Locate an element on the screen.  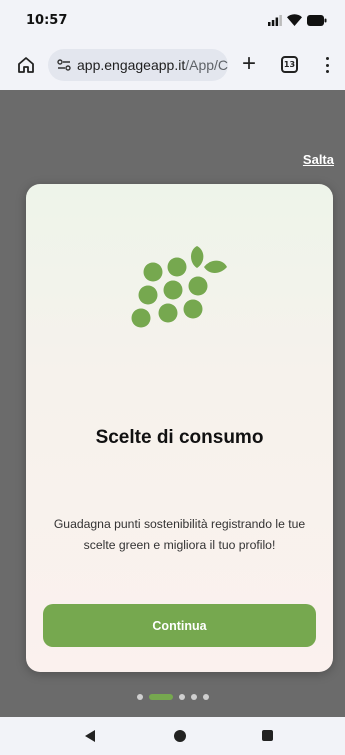
address-bar: app.engageapp.it/App/C is located at coordinates (138, 65).